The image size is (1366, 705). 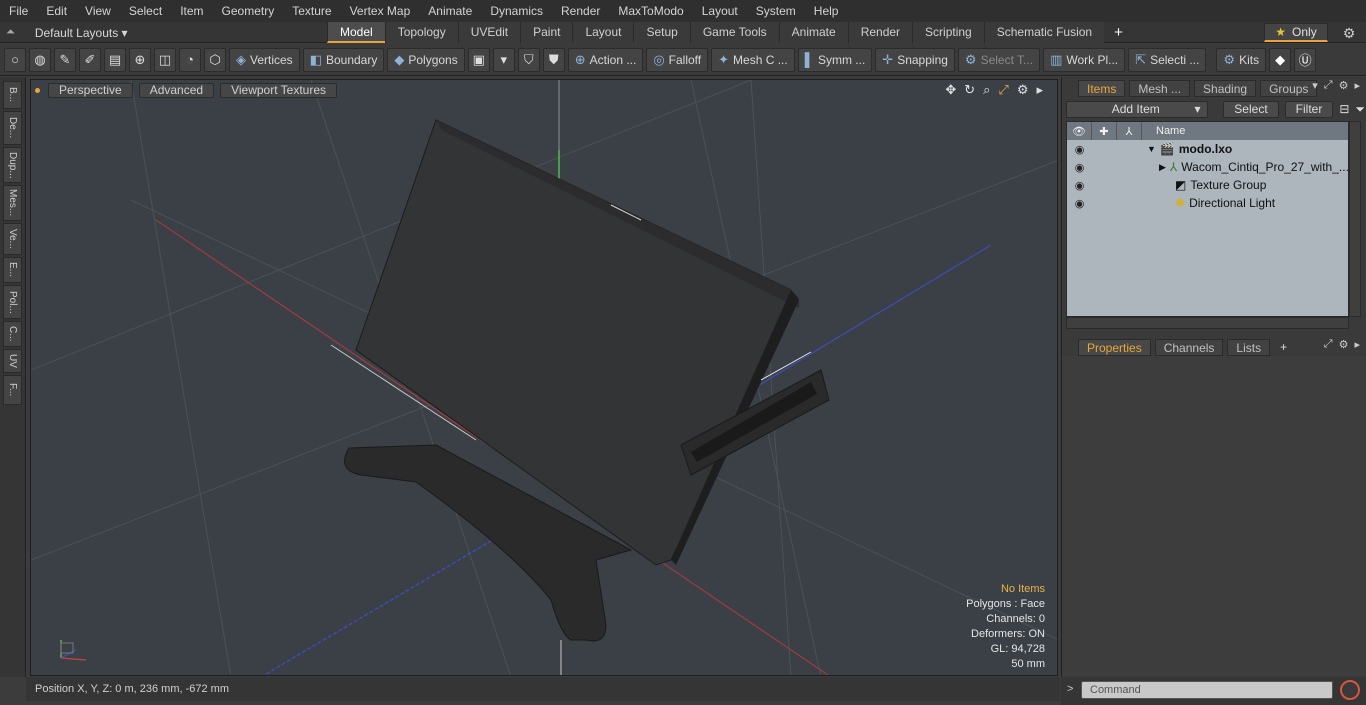 I want to click on menu-vertex-map: Vertex Map, so click(x=380, y=11).